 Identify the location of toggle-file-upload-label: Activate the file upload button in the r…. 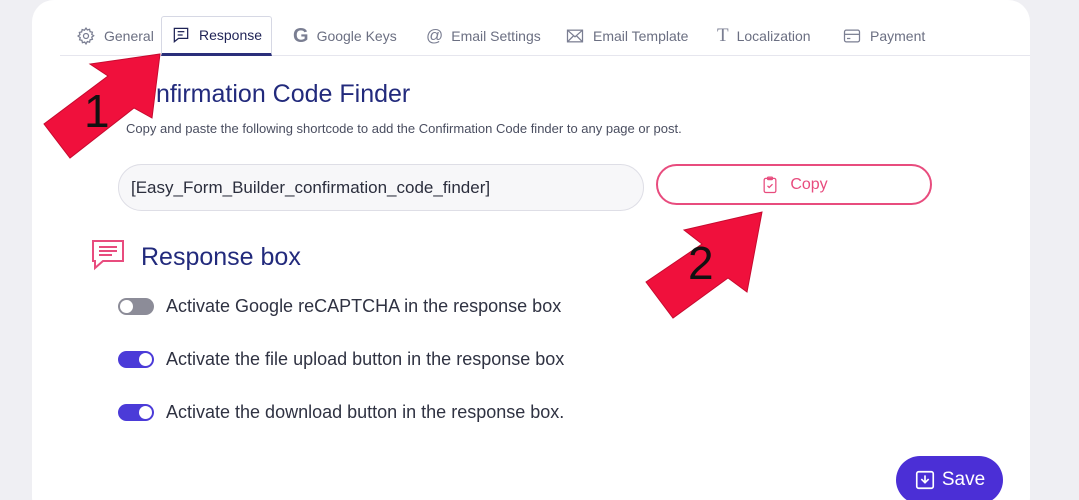
(365, 359).